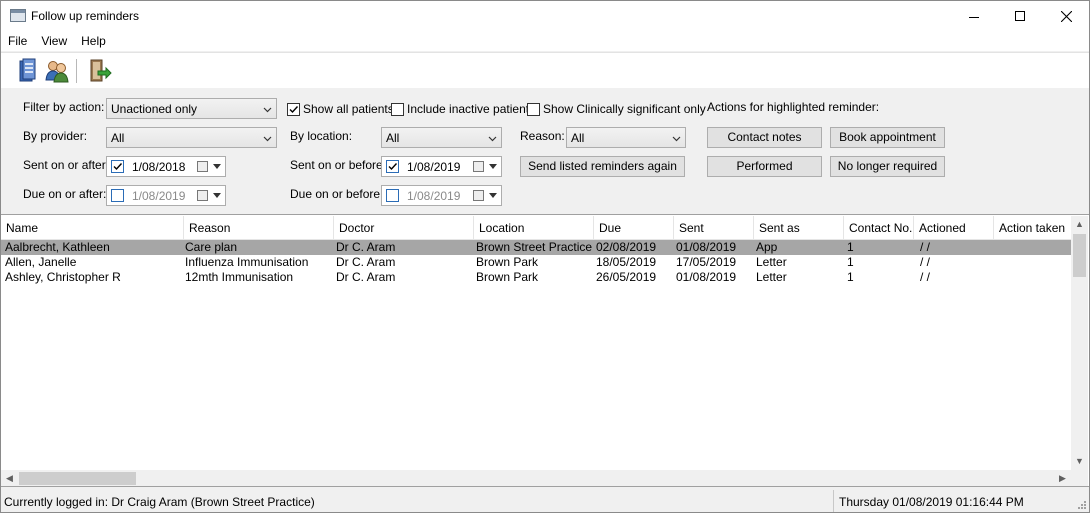 This screenshot has width=1090, height=513. Describe the element at coordinates (1032, 228) in the screenshot. I see `column-header-action-taken: Action taken` at that location.